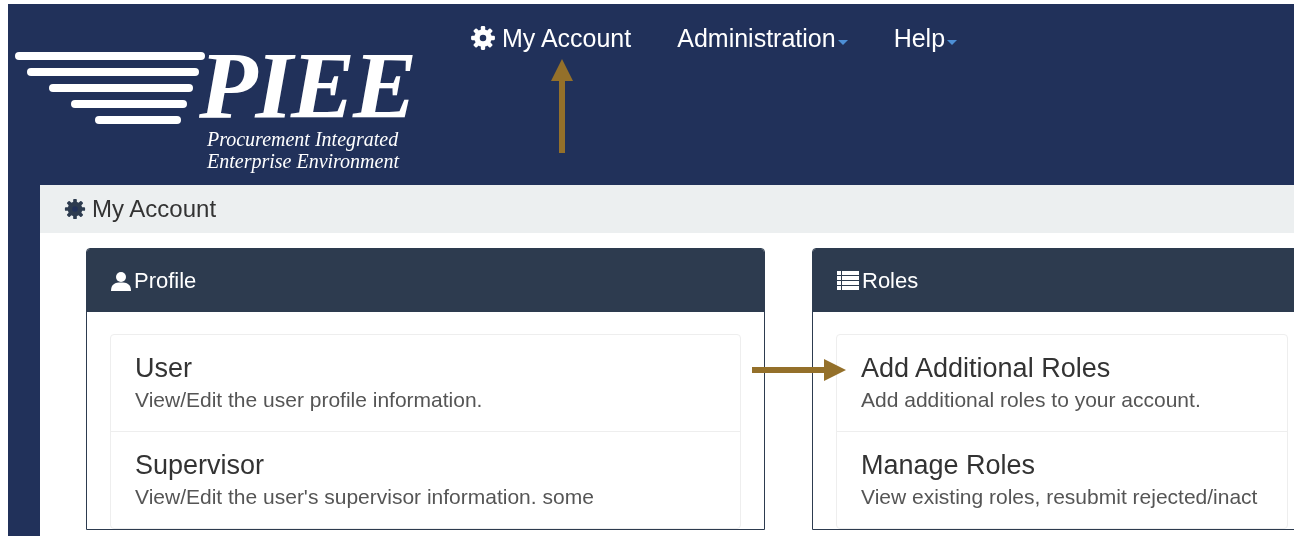 This screenshot has height=536, width=1296. I want to click on nav-link: Help, so click(925, 38).